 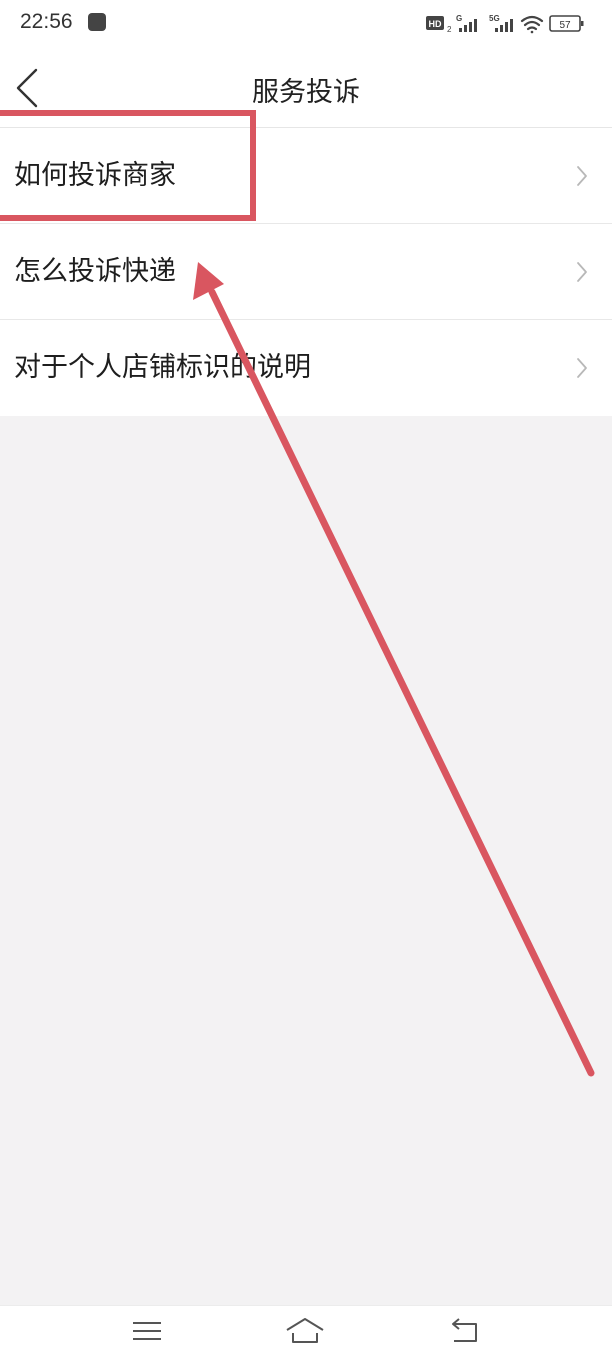 I want to click on hd-badge-text: HD, so click(x=435, y=24).